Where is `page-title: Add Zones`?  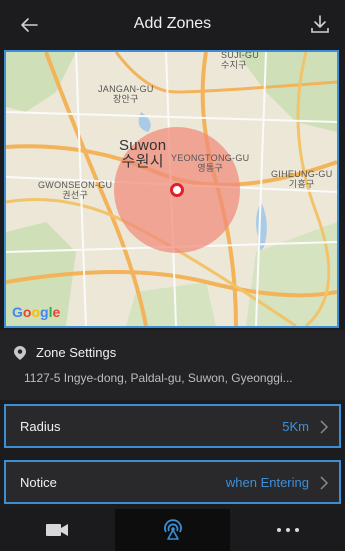 page-title: Add Zones is located at coordinates (172, 23).